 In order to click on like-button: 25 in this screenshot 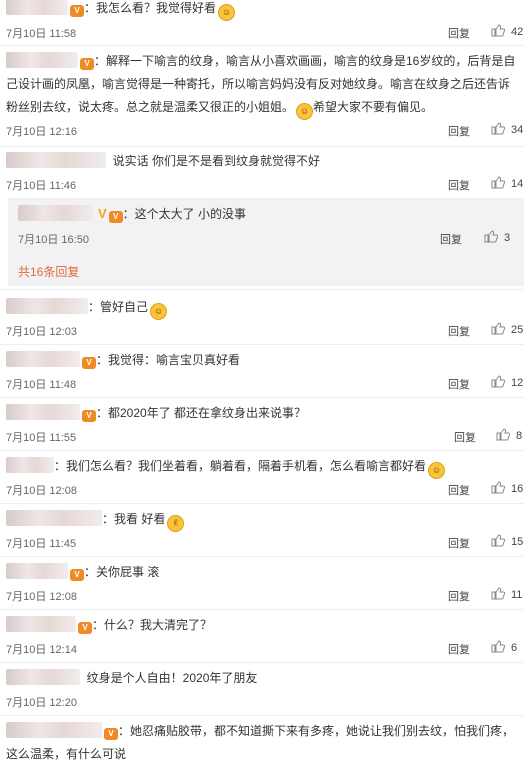, I will do `click(507, 329)`.